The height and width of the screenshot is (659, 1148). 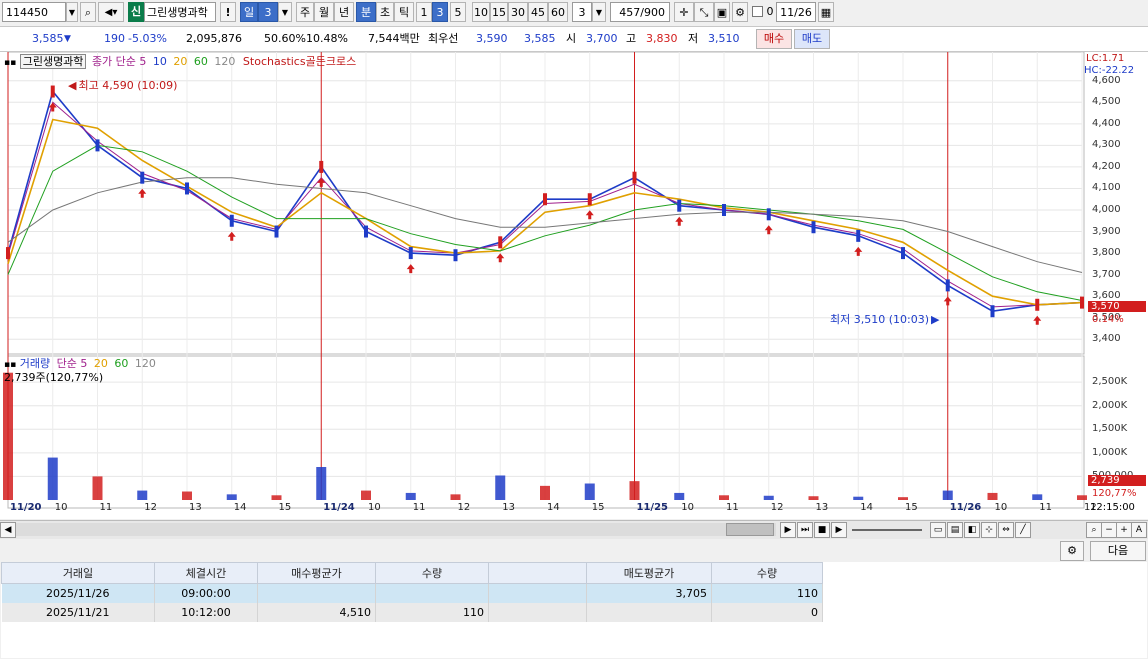 I want to click on scroll-left-button: ◀, so click(x=8, y=530).